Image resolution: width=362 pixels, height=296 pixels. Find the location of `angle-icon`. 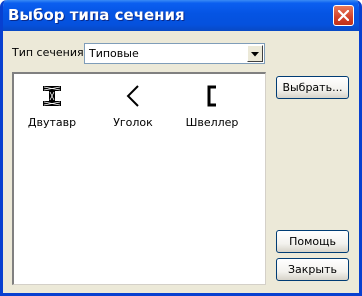

angle-icon is located at coordinates (132, 96).